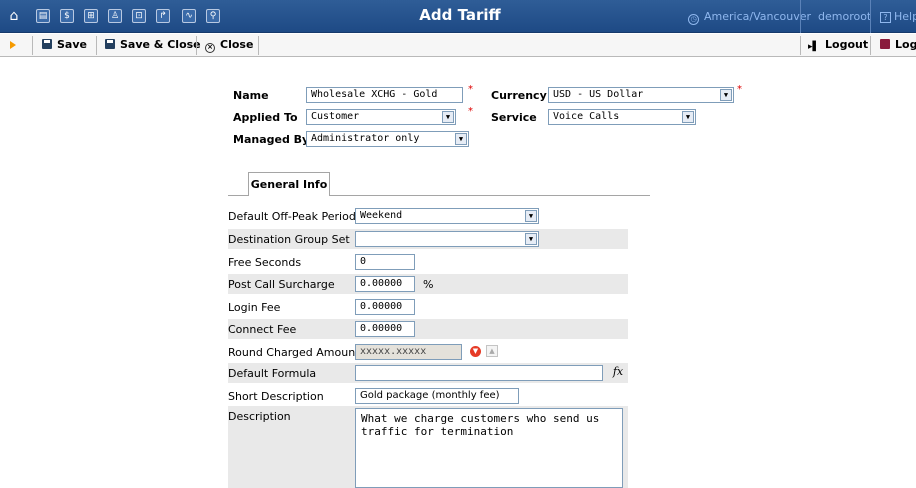  Describe the element at coordinates (213, 16) in the screenshot. I see `search-icon: ⚲` at that location.